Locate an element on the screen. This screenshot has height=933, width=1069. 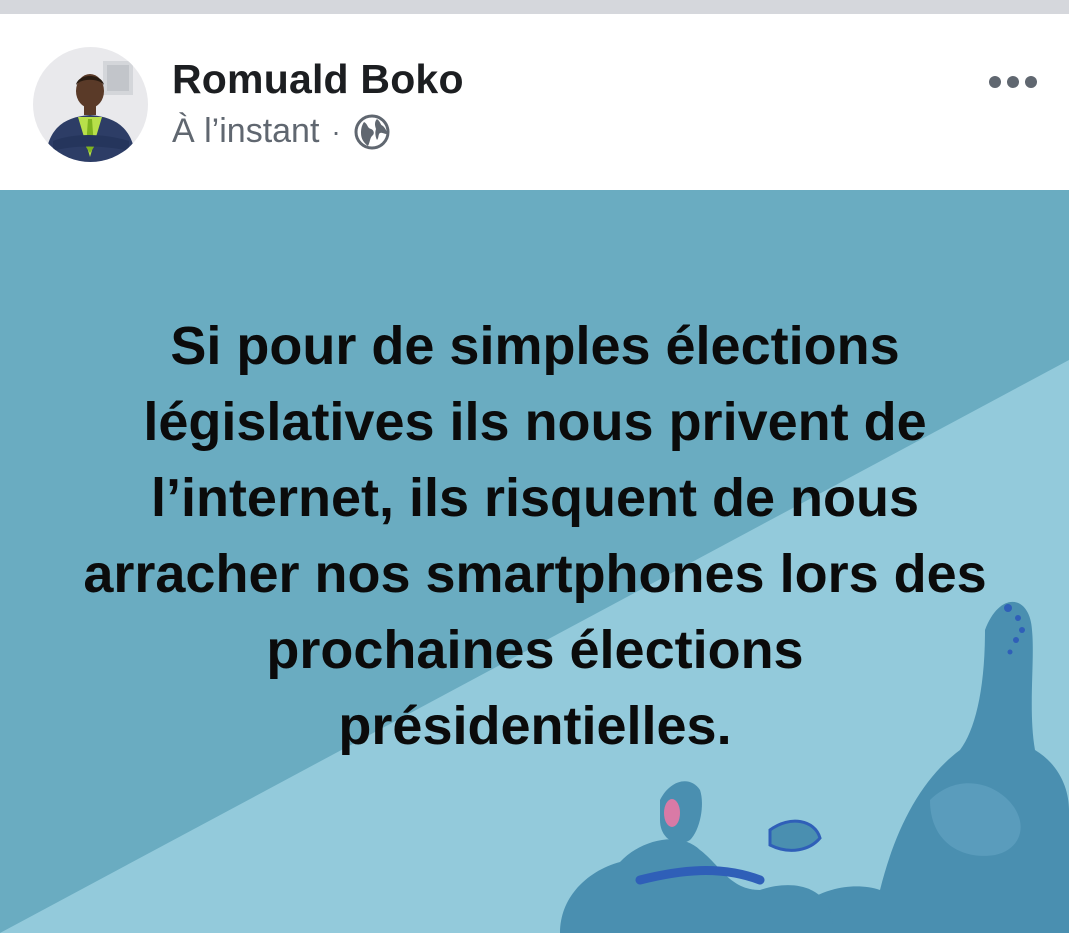
globe-icon is located at coordinates (372, 132).